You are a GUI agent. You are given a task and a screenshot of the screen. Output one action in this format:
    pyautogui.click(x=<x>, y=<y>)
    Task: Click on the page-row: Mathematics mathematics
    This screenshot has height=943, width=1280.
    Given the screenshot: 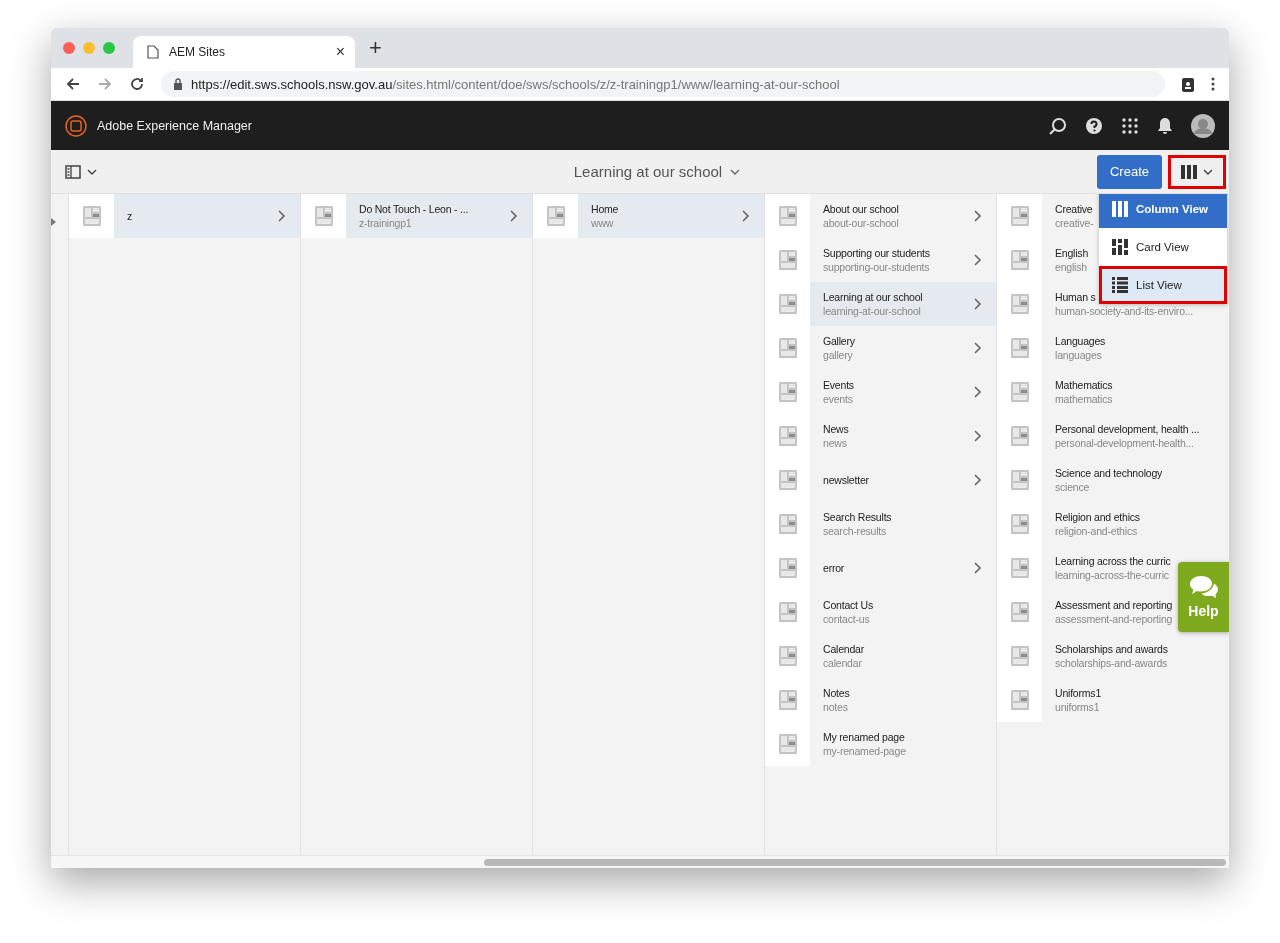 What is the action you would take?
    pyautogui.click(x=1055, y=392)
    